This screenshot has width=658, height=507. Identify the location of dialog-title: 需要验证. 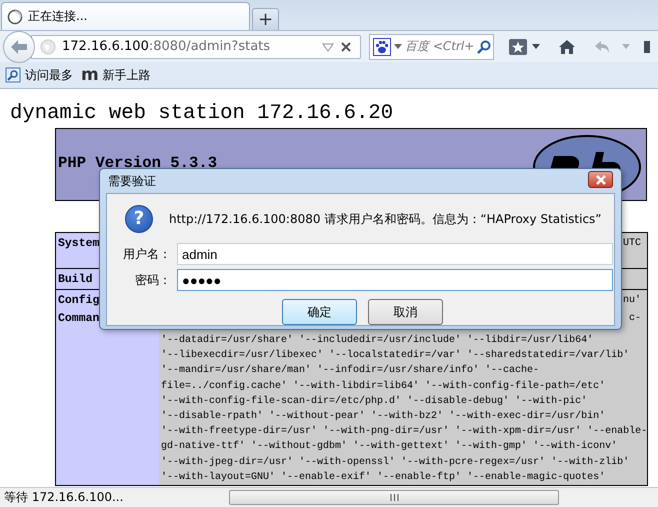
(131, 181).